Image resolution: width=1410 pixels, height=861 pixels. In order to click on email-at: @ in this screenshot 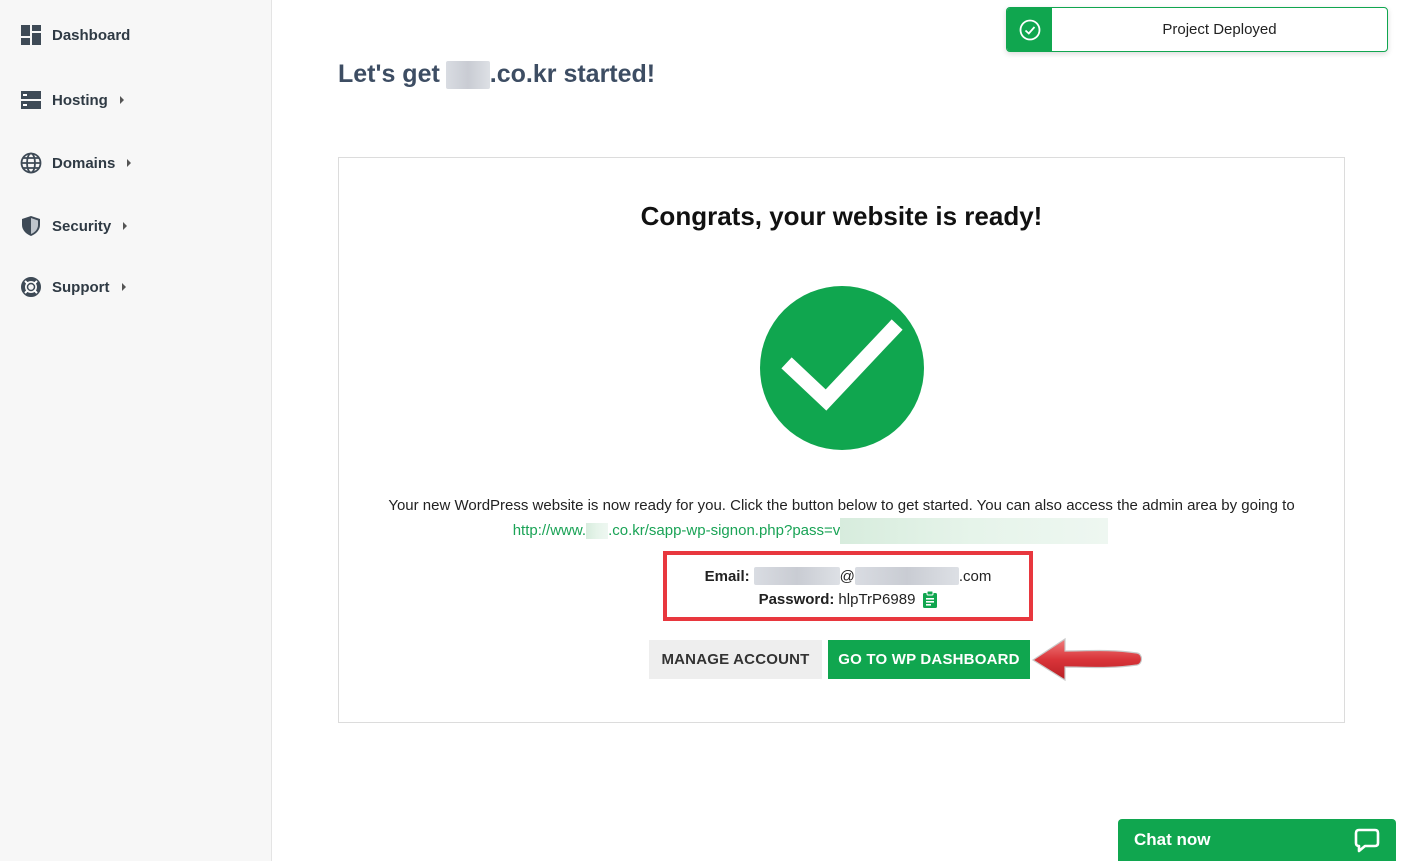, I will do `click(847, 576)`.